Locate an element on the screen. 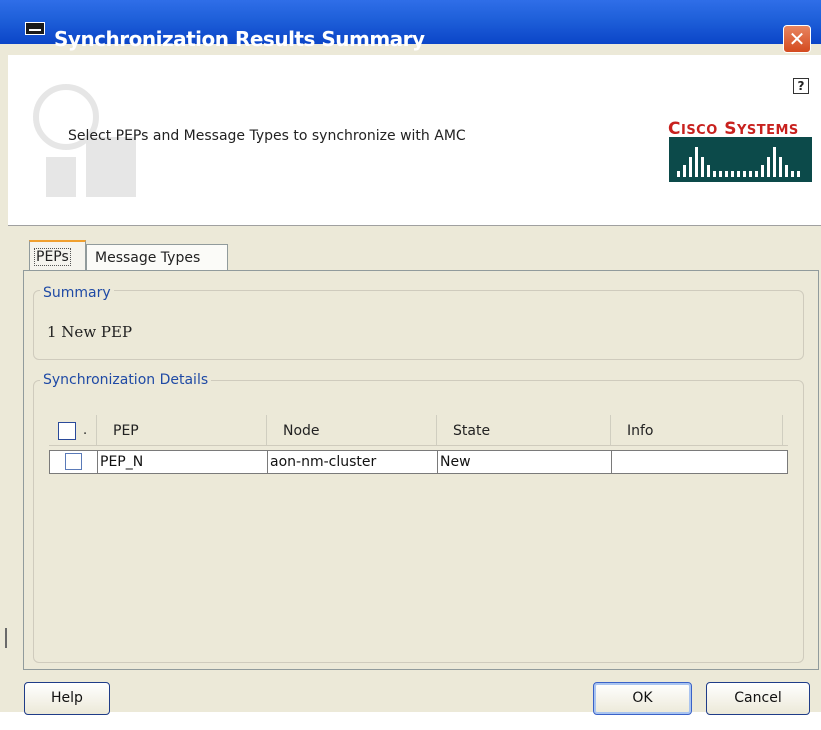 The height and width of the screenshot is (730, 821). tab-message-types: Message Types is located at coordinates (157, 257).